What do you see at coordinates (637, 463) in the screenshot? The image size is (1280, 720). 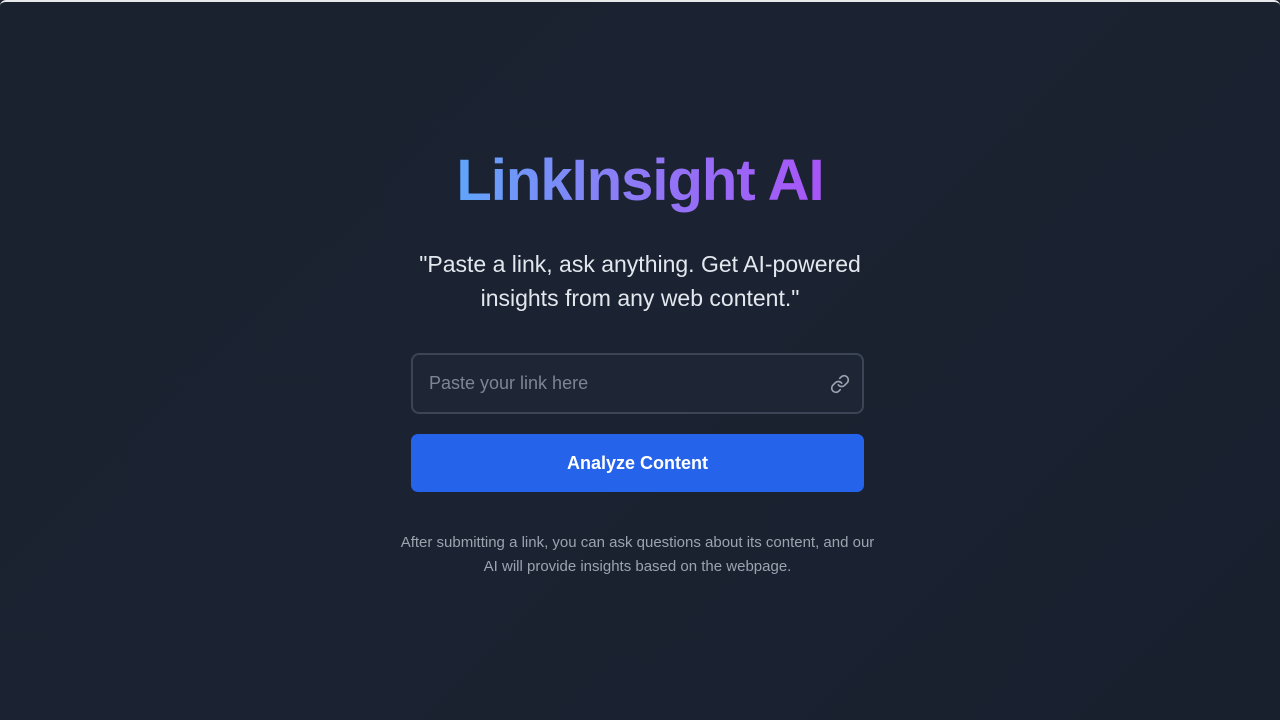 I see `analyze-content-button: Analyze Content` at bounding box center [637, 463].